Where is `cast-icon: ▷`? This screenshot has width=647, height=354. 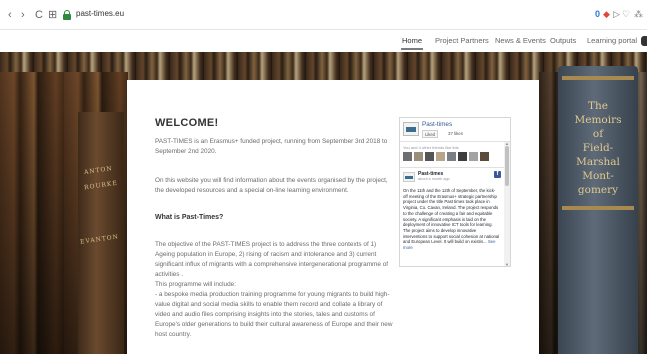
cast-icon: ▷ is located at coordinates (616, 14).